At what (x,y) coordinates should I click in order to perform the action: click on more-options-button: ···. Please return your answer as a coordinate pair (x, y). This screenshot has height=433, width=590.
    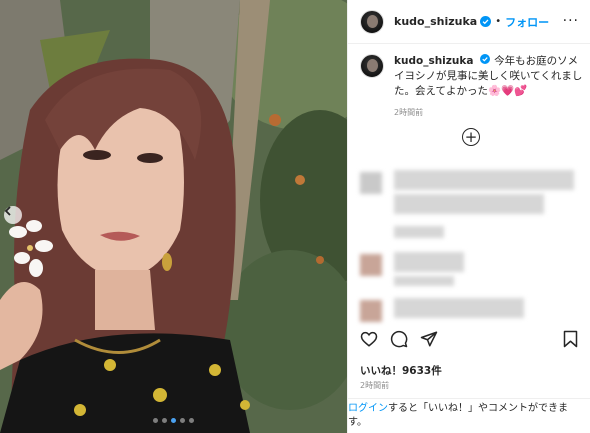
    Looking at the image, I should click on (571, 21).